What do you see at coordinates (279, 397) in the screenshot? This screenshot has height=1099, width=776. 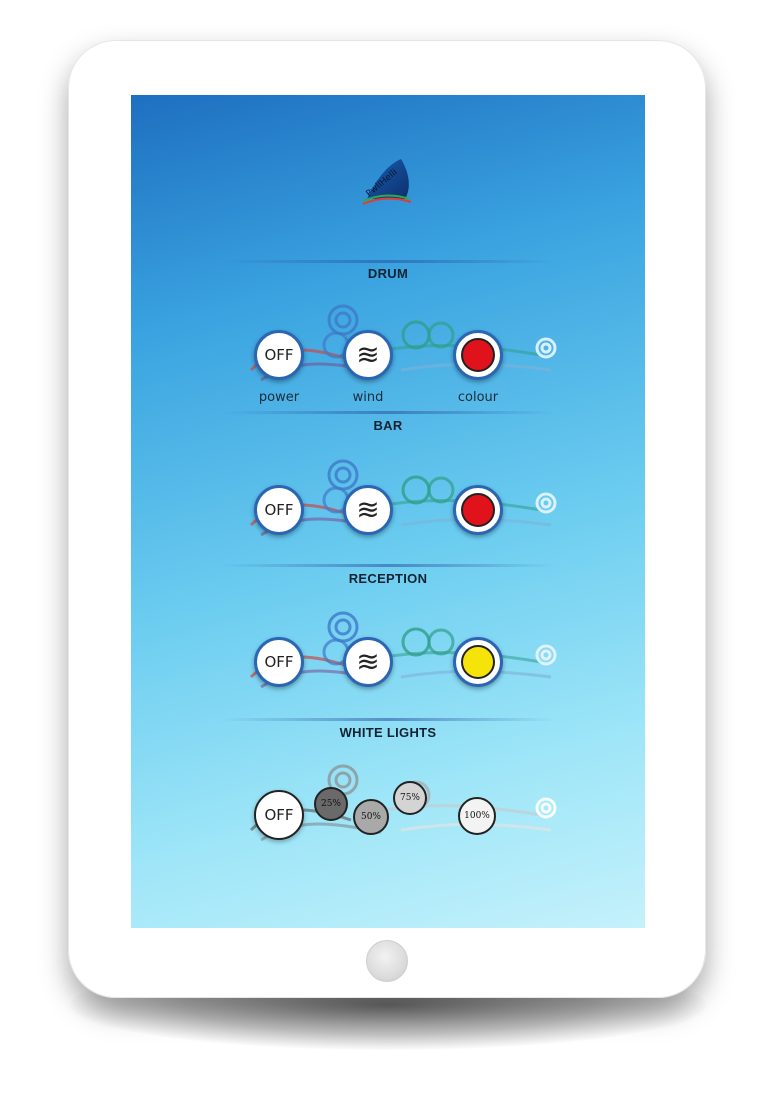 I see `caption-power: power` at bounding box center [279, 397].